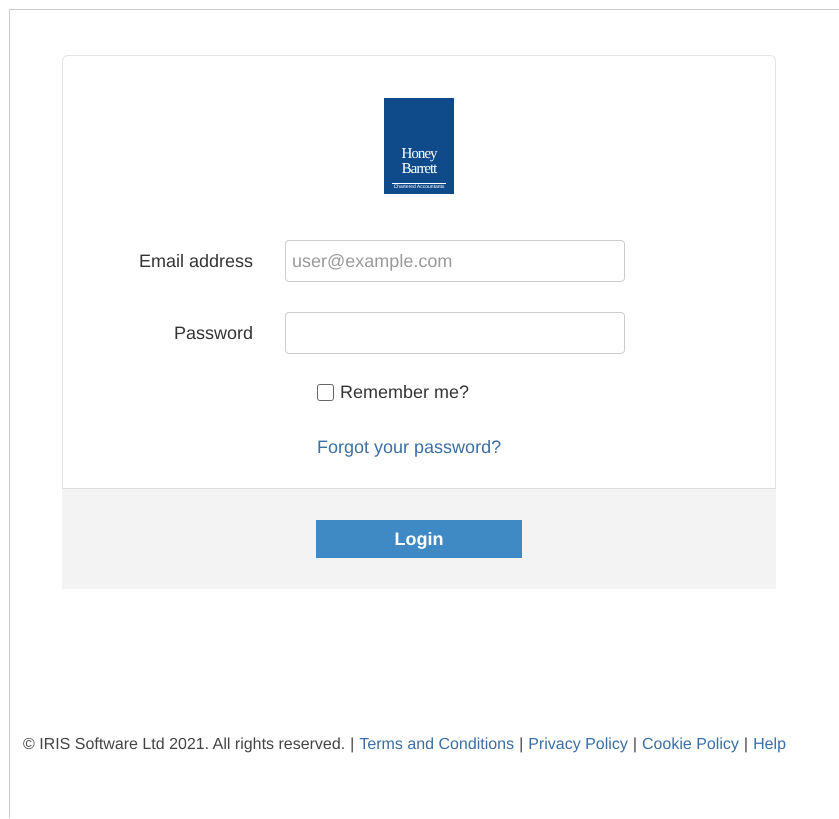  I want to click on password-field, so click(455, 333).